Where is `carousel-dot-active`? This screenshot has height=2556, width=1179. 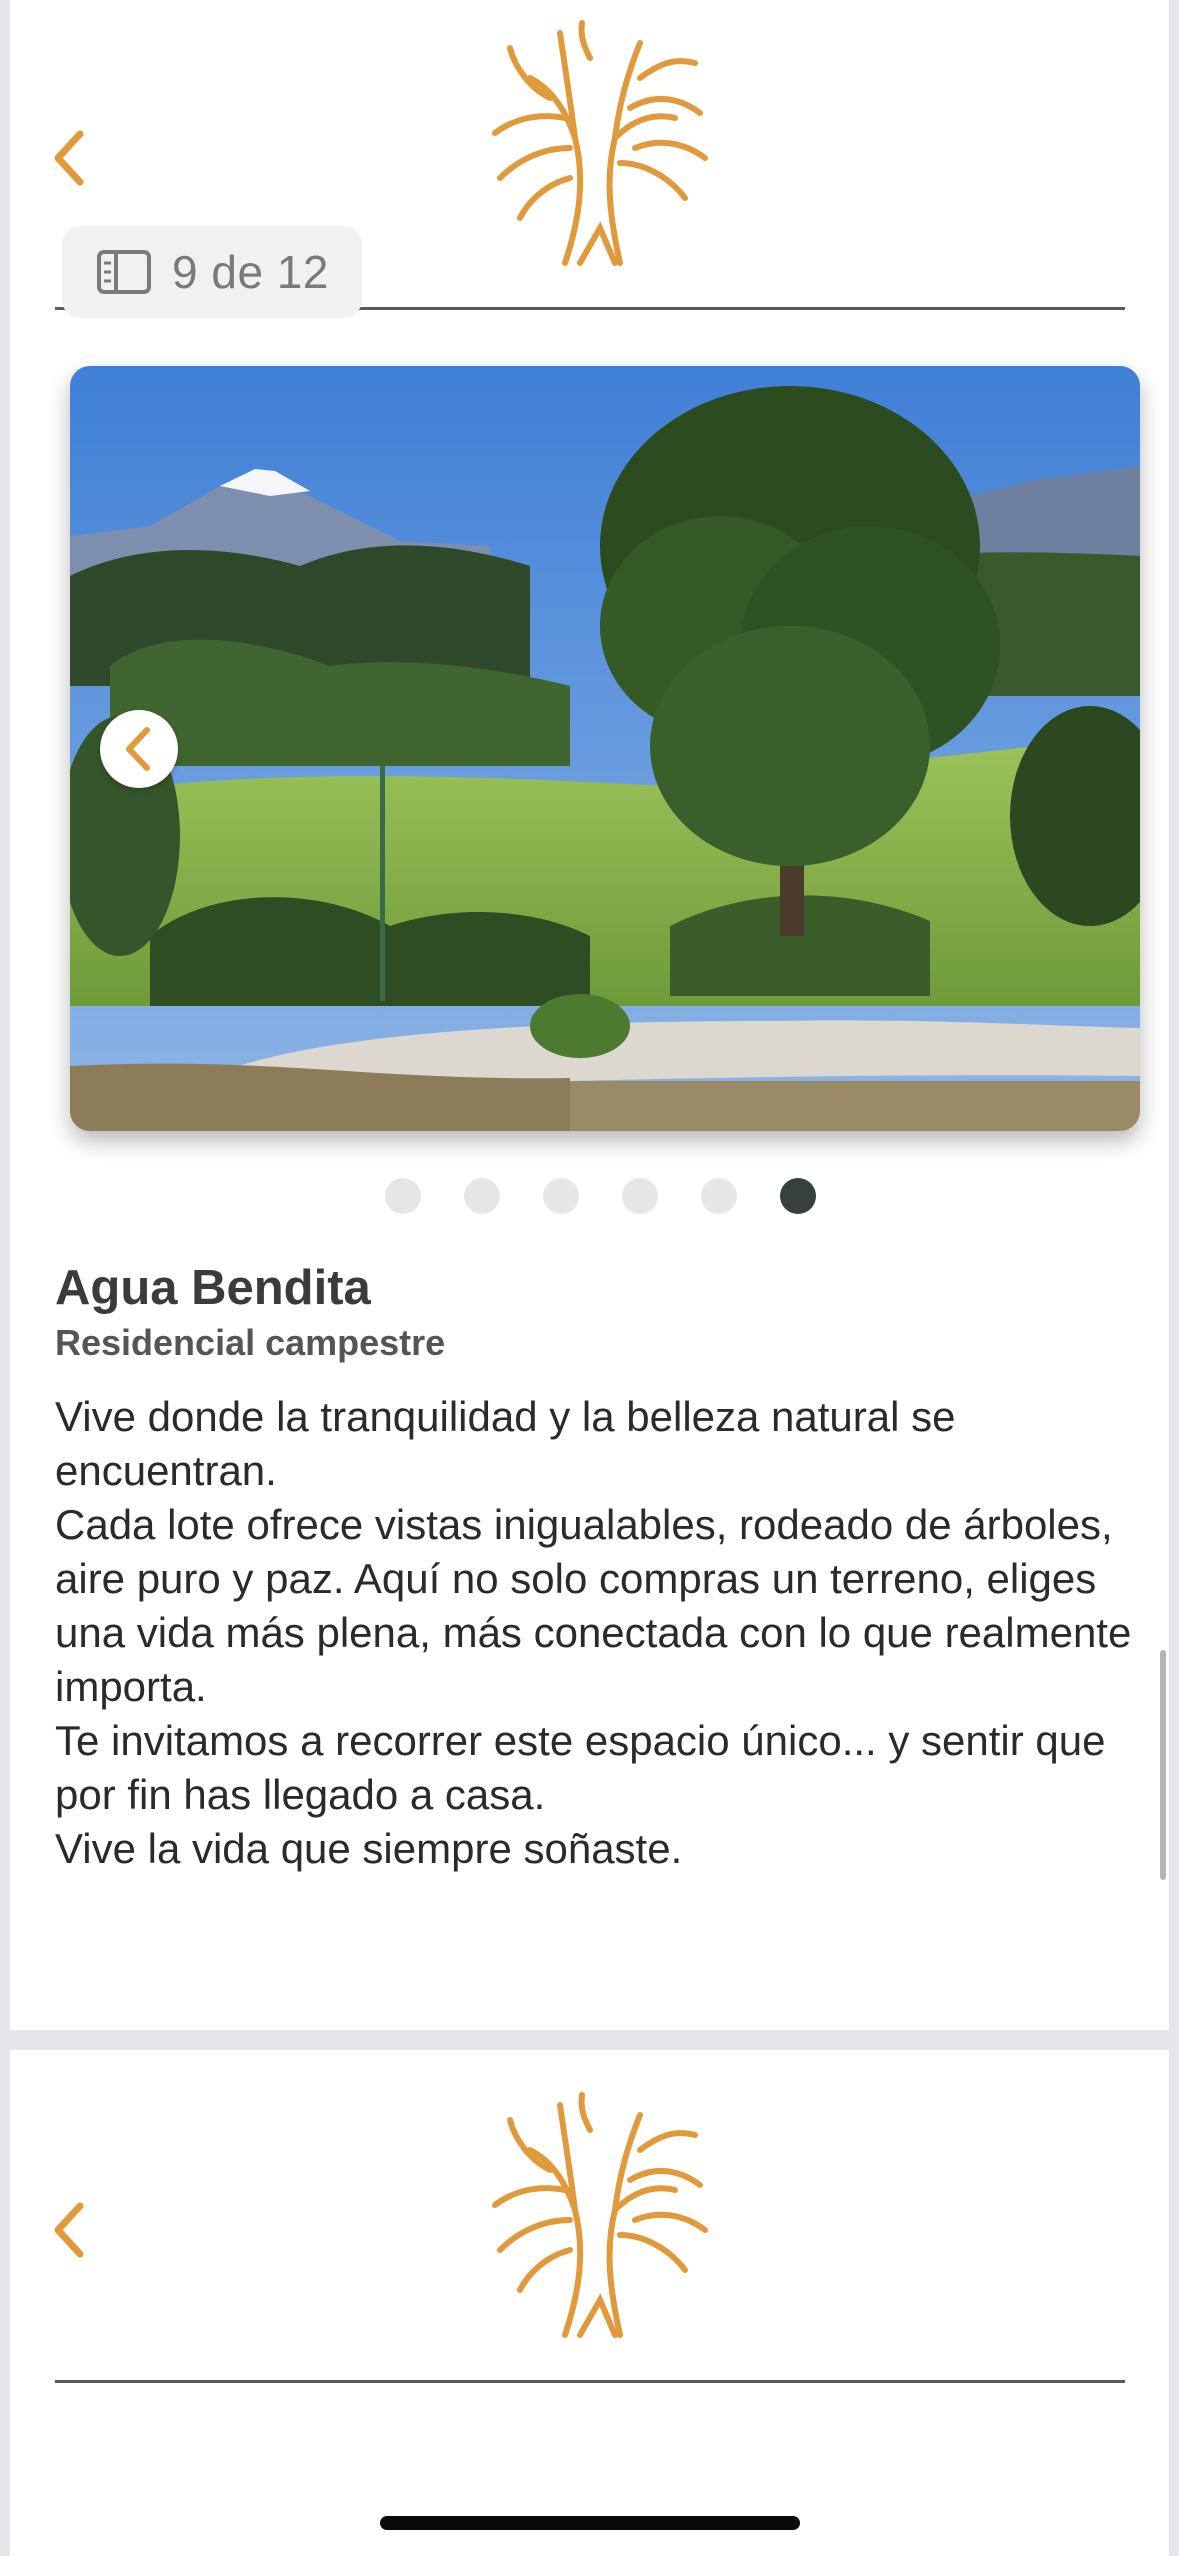
carousel-dot-active is located at coordinates (798, 1196).